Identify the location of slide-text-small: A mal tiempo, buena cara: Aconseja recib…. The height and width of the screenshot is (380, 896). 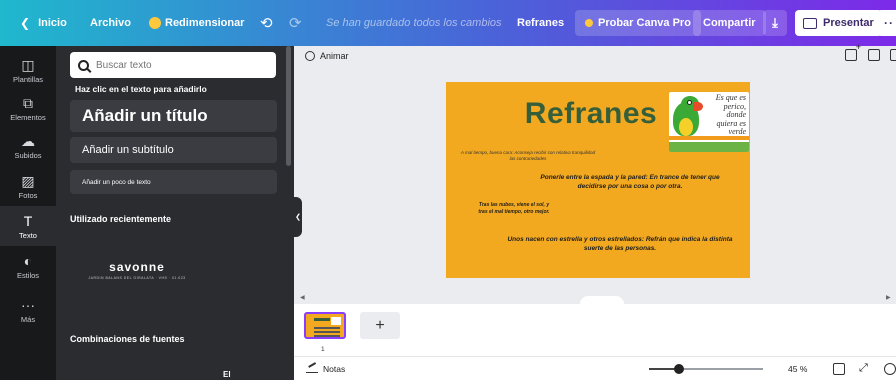
(528, 156).